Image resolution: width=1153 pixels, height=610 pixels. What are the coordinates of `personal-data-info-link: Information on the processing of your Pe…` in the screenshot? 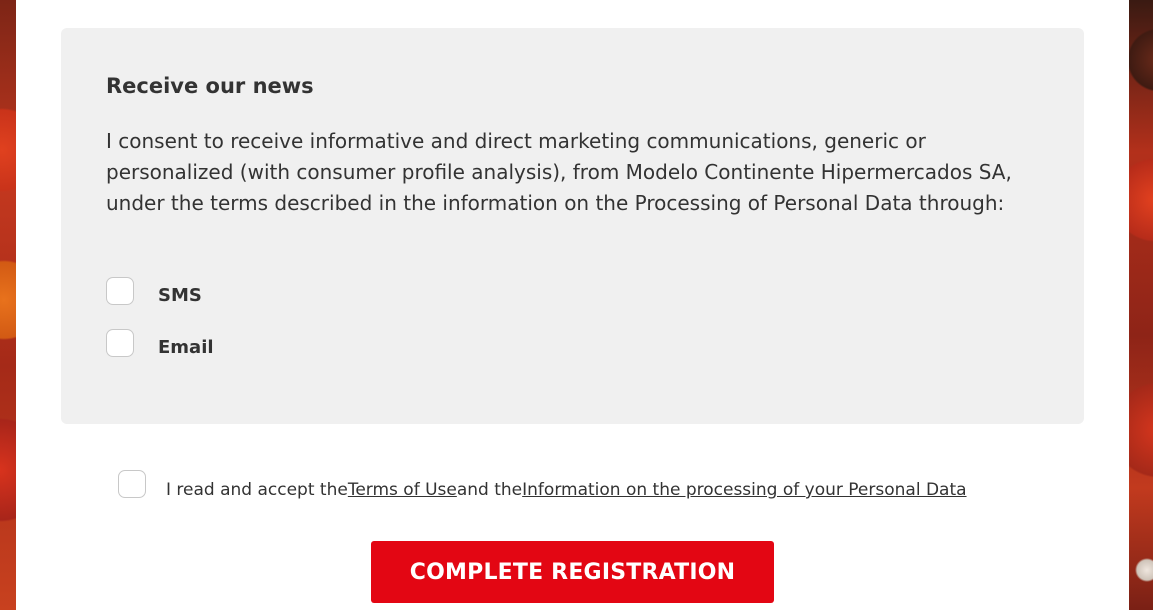 It's located at (744, 490).